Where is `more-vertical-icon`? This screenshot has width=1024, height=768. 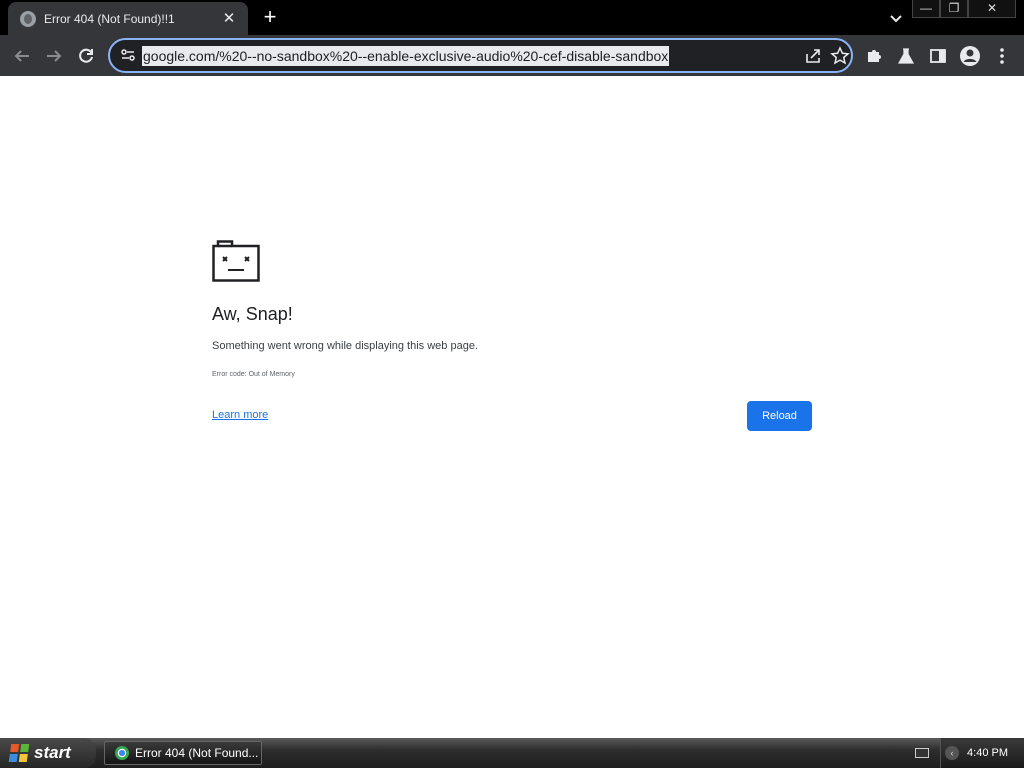 more-vertical-icon is located at coordinates (1002, 56).